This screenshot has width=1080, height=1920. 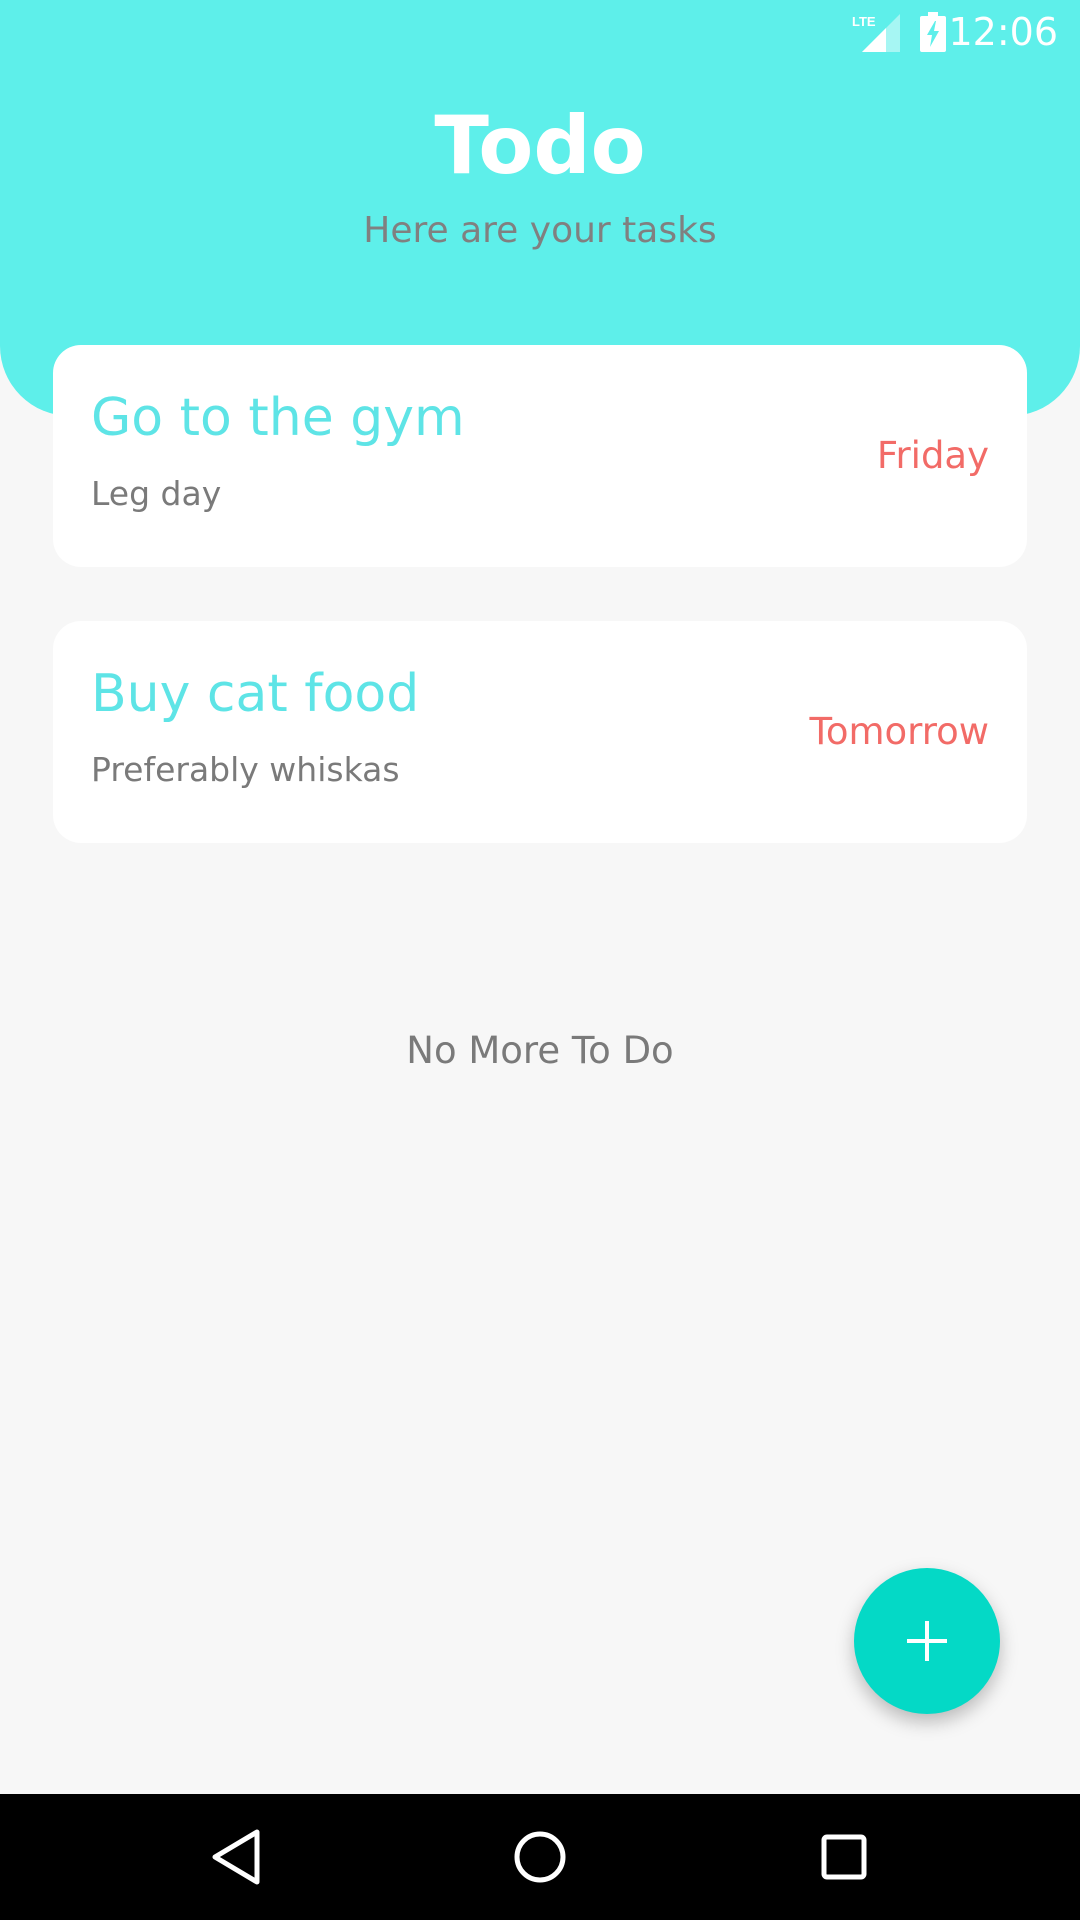 What do you see at coordinates (899, 731) in the screenshot?
I see `task-due-date: Tomorrow` at bounding box center [899, 731].